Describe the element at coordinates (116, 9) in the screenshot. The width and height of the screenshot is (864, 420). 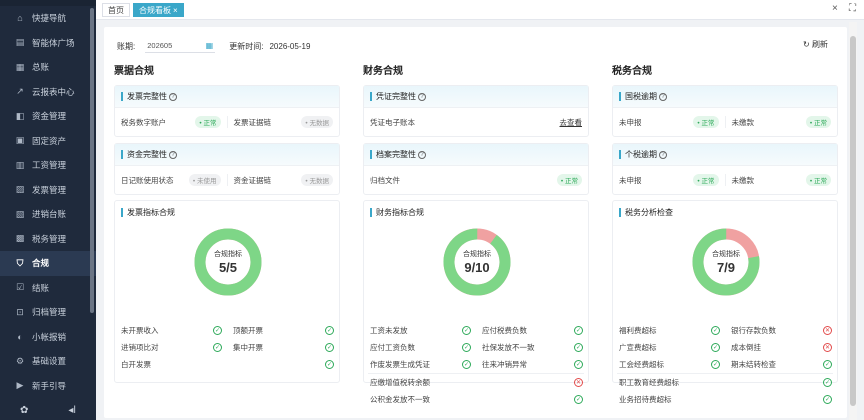
I see `tab-home: 首页` at that location.